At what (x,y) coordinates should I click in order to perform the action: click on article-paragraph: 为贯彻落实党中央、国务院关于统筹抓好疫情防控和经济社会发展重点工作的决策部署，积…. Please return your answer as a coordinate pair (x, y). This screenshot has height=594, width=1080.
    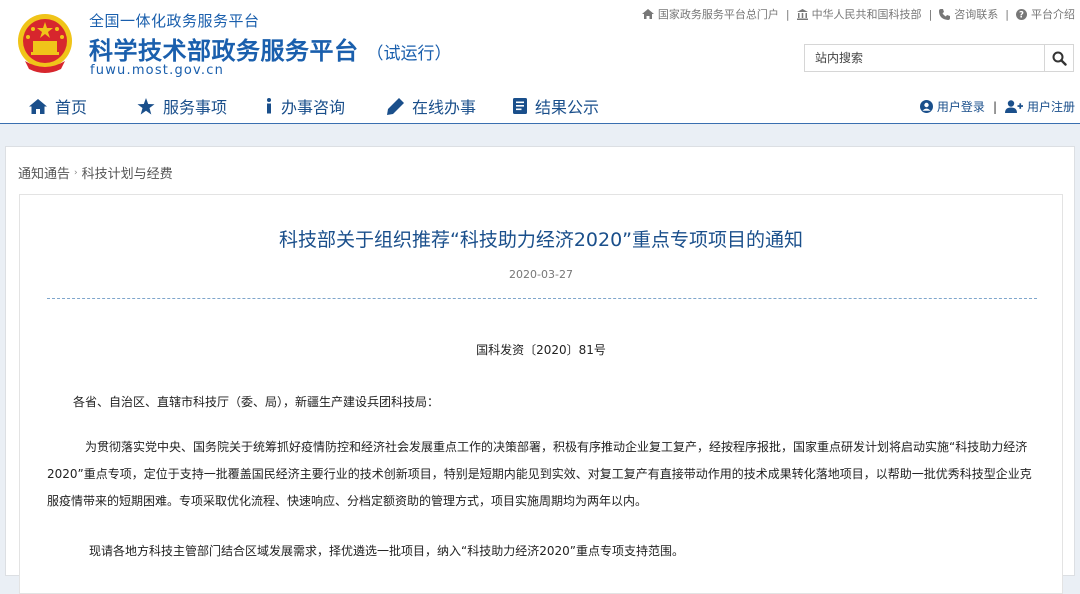
    Looking at the image, I should click on (539, 474).